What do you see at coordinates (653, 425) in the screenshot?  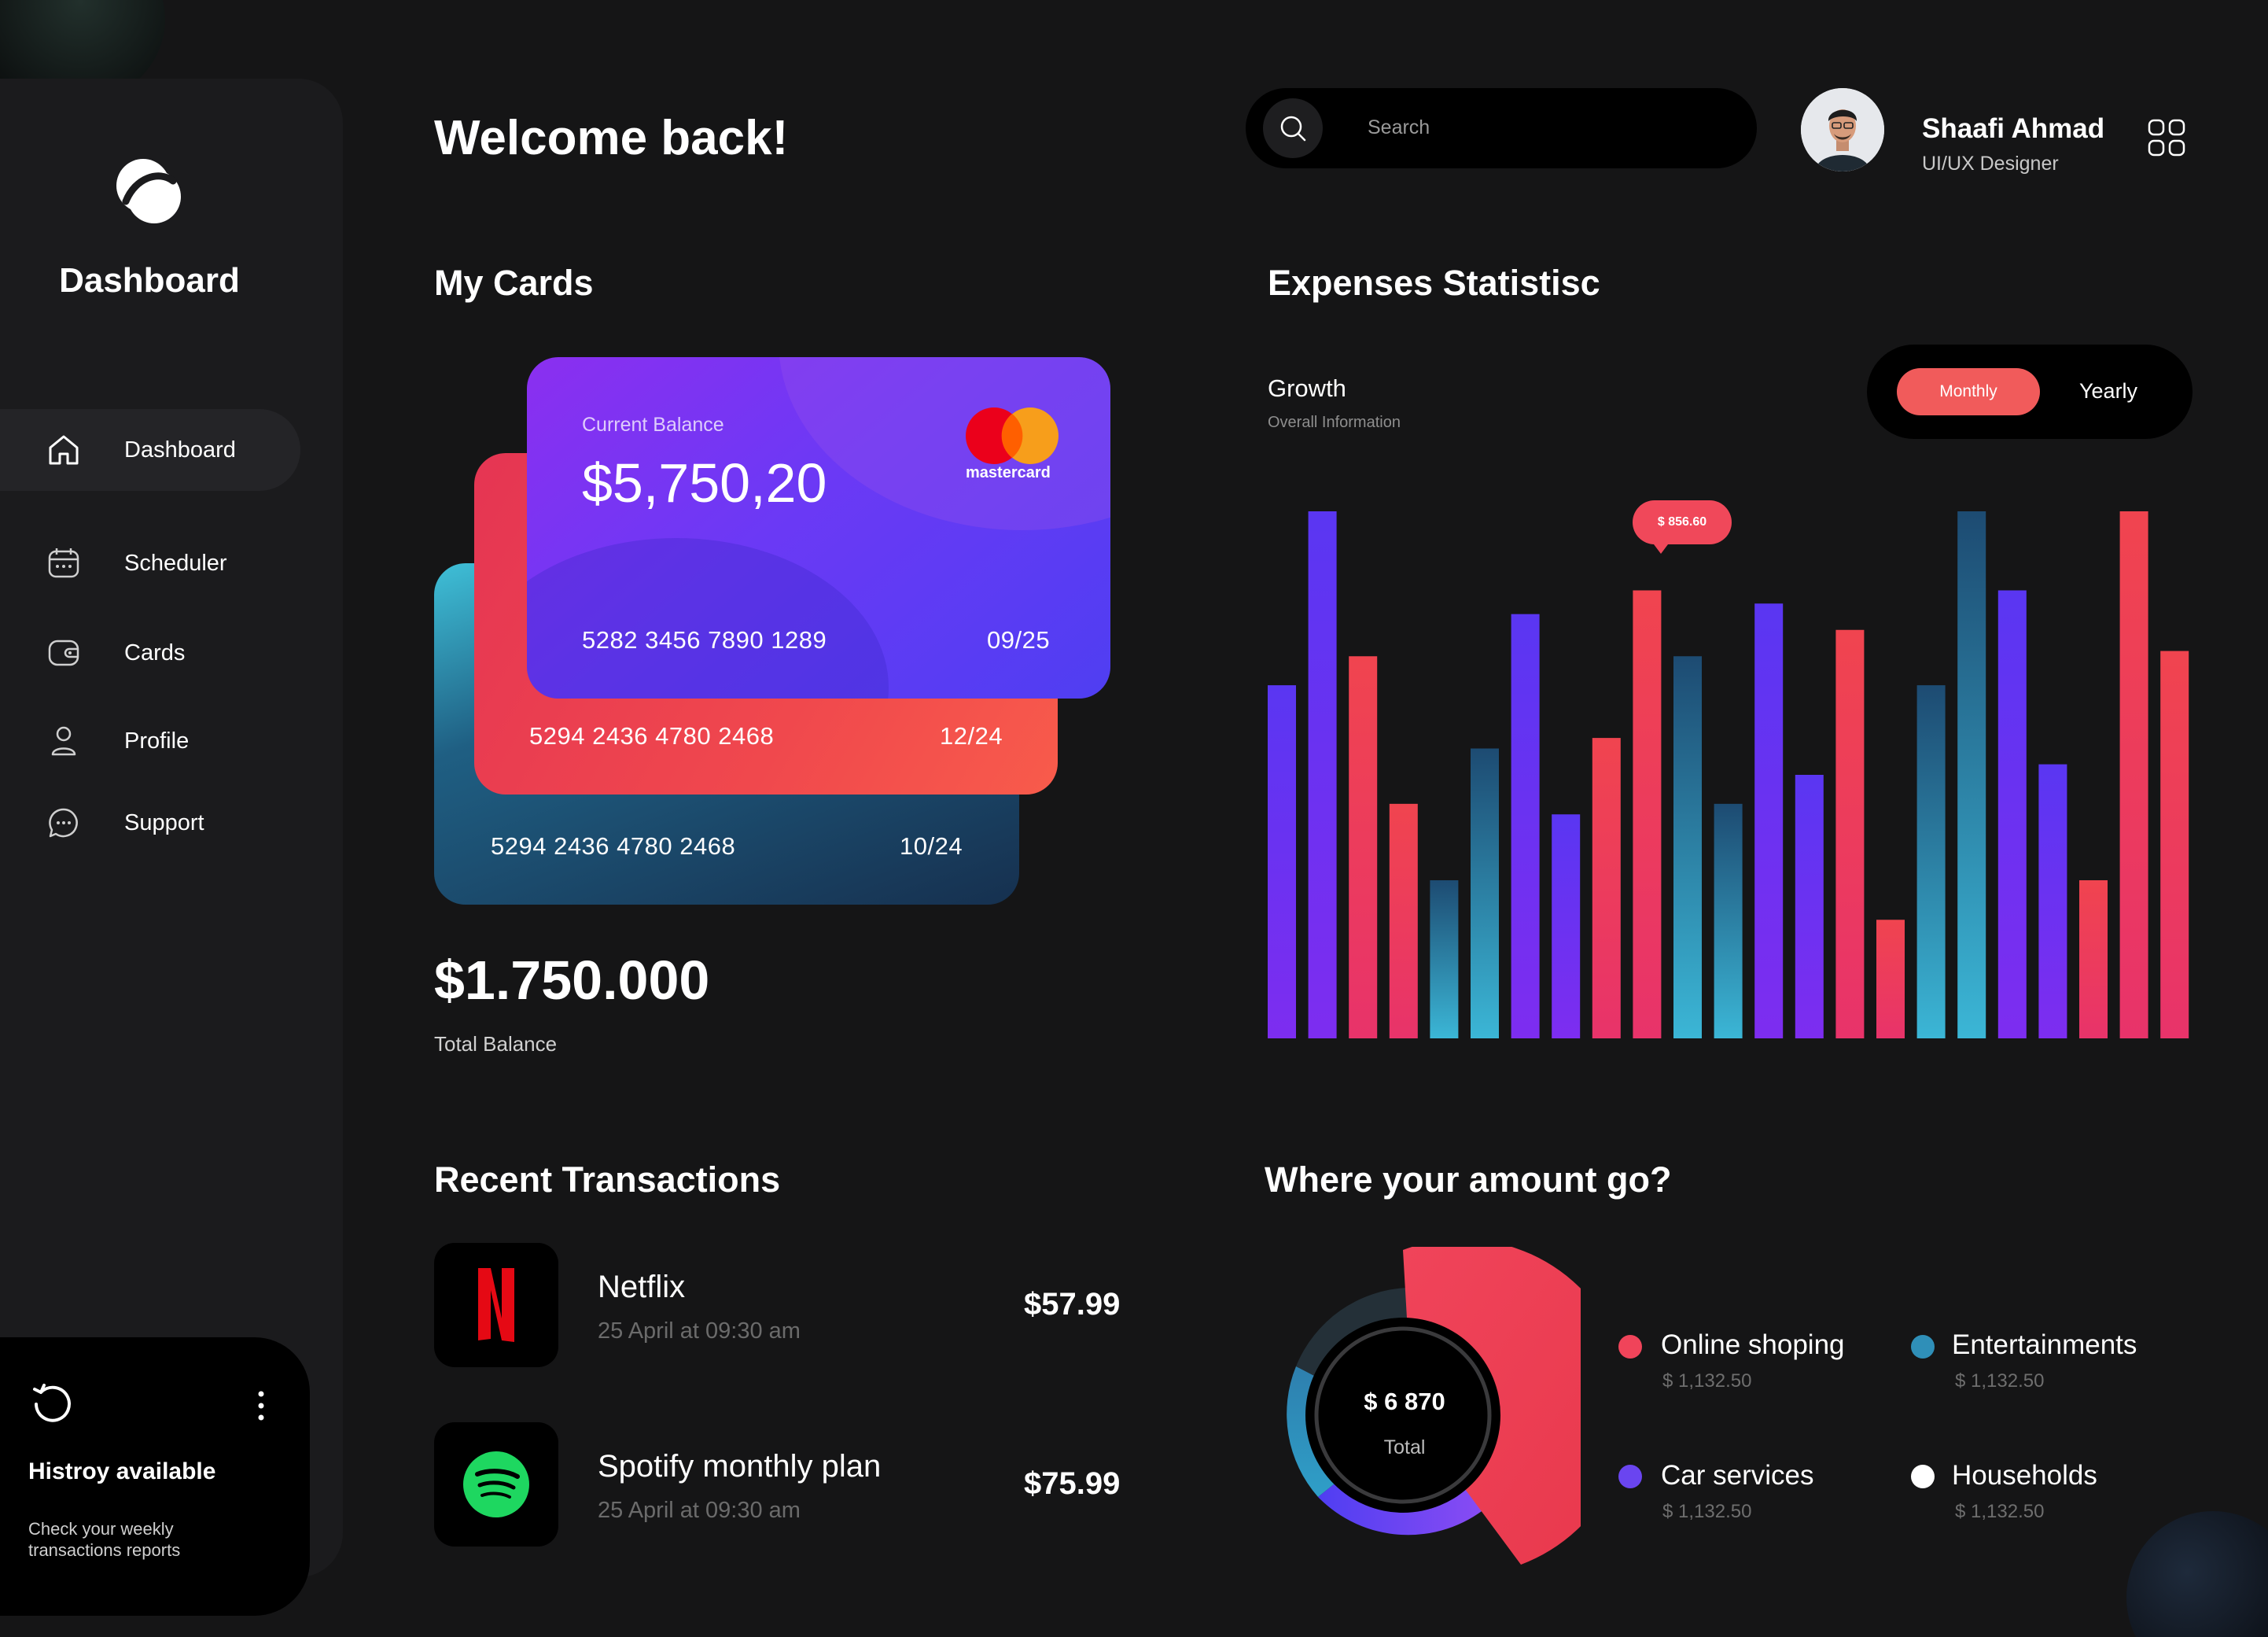 I see `current-balance-label: Current Balance` at bounding box center [653, 425].